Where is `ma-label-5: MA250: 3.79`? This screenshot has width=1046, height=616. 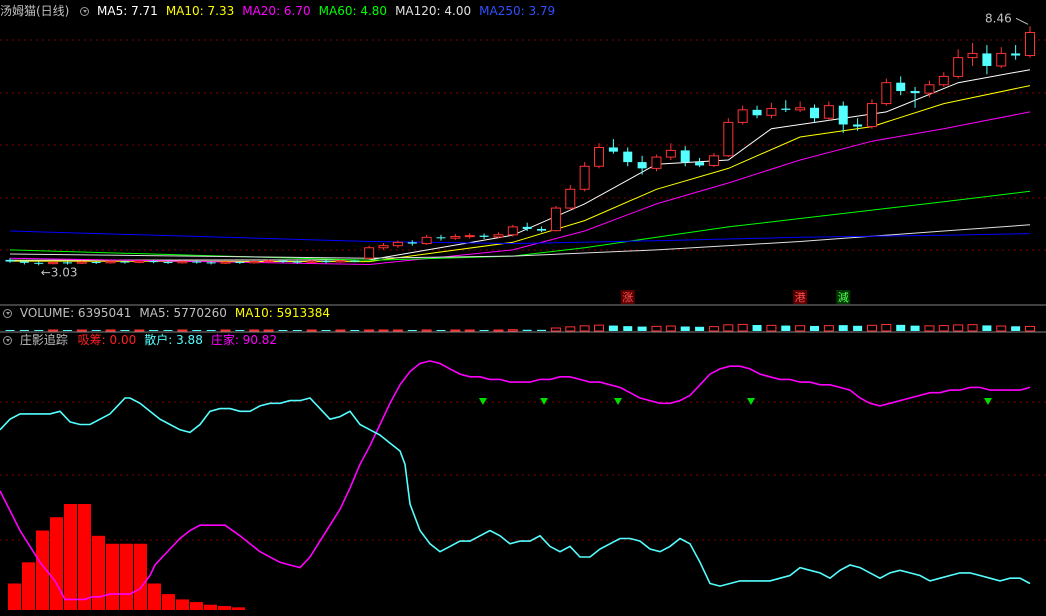
ma-label-5: MA250: 3.79 is located at coordinates (517, 11).